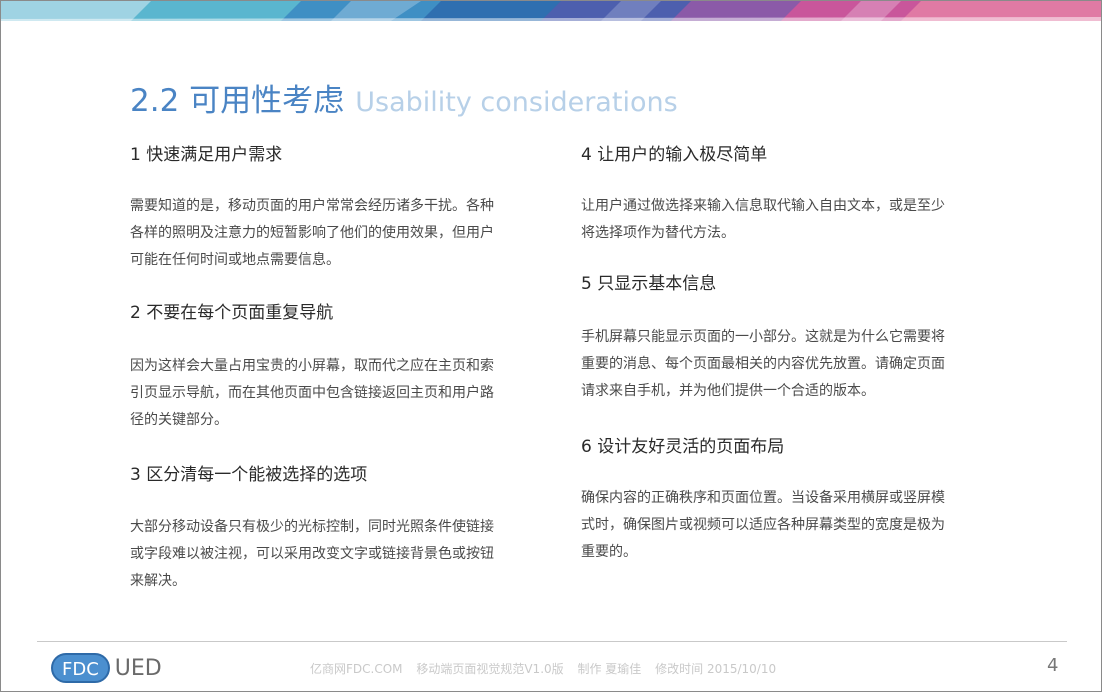  Describe the element at coordinates (728, 391) in the screenshot. I see `body-line: 请求来自手机，并为他们提供一个合适的版本。` at that location.